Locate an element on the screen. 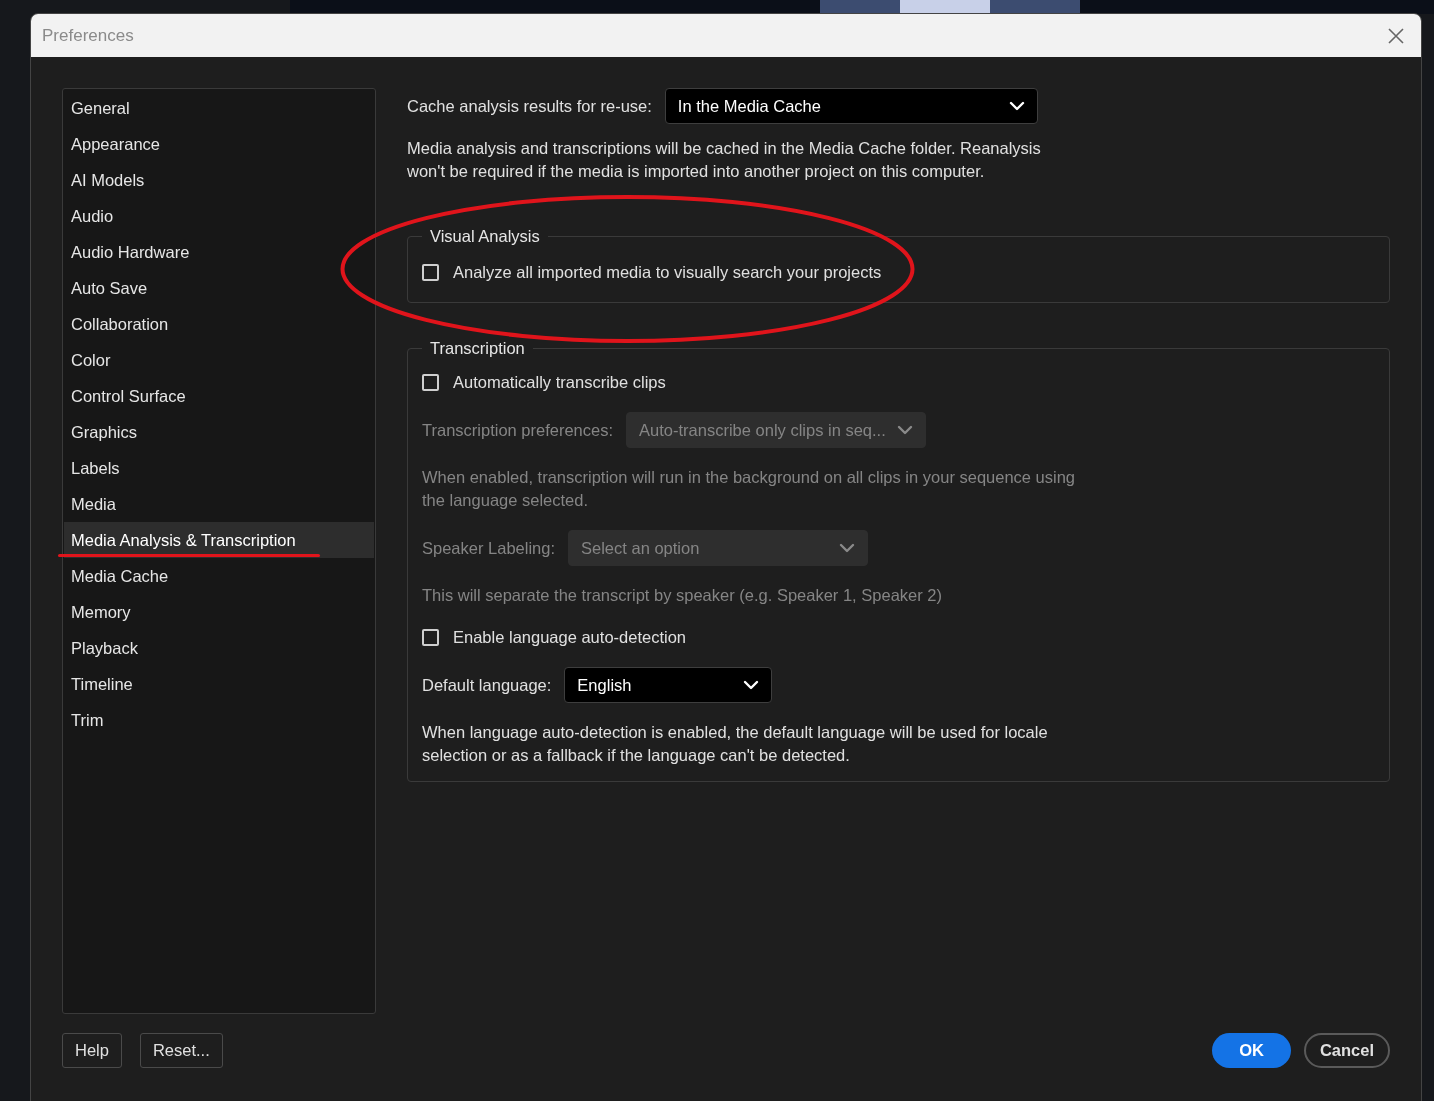 This screenshot has height=1101, width=1434. sidebar-item: Media is located at coordinates (219, 504).